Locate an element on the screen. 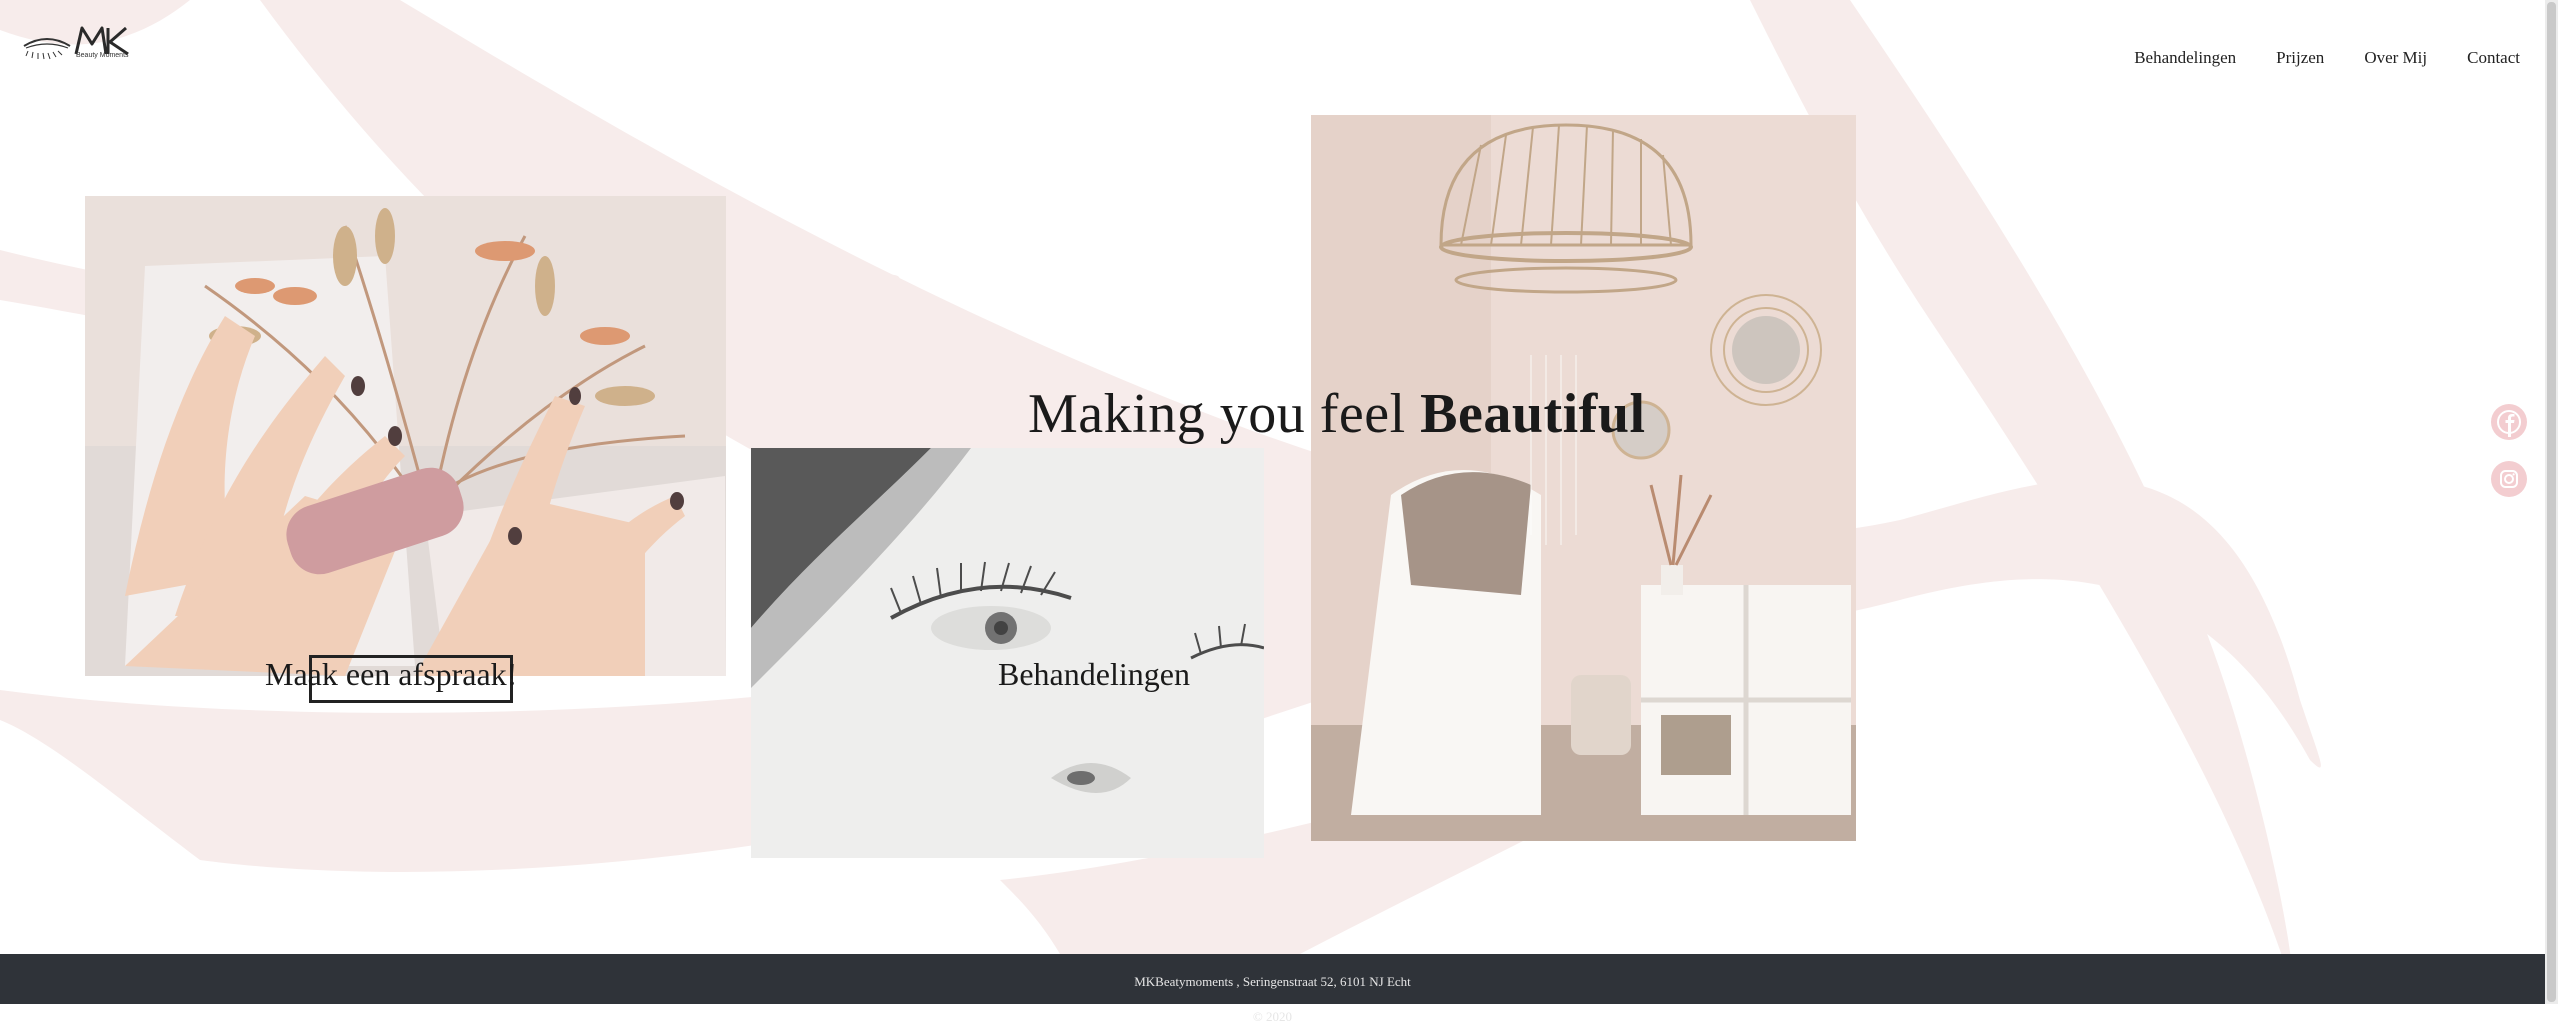 This screenshot has height=1024, width=2558. nav-link-prijzen: Prijzen is located at coordinates (2300, 58).